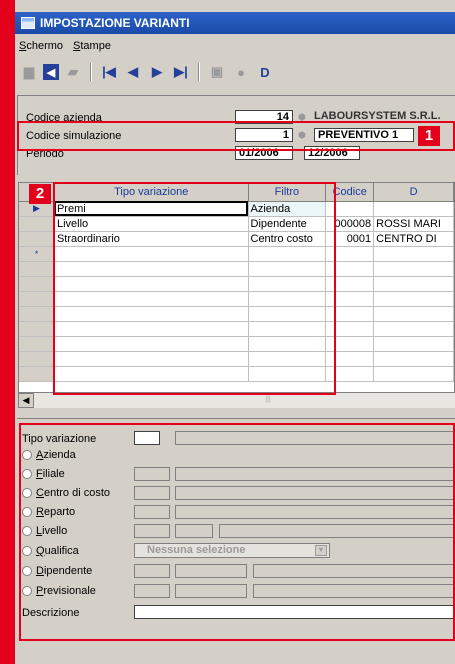 The height and width of the screenshot is (664, 455). I want to click on menu-bar: Schermo Stampe, so click(235, 46).